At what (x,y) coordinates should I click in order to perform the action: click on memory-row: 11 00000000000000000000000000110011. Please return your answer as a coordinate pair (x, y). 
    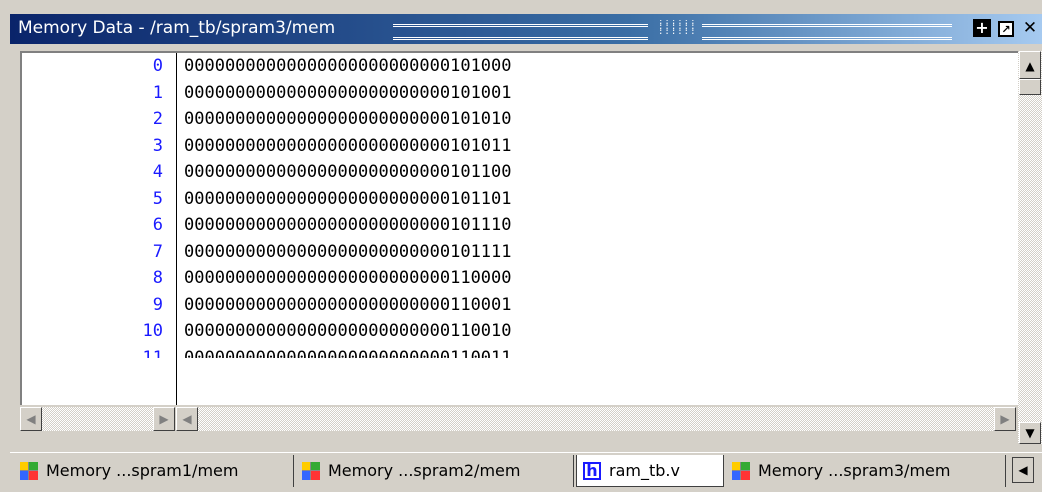
    Looking at the image, I should click on (520, 351).